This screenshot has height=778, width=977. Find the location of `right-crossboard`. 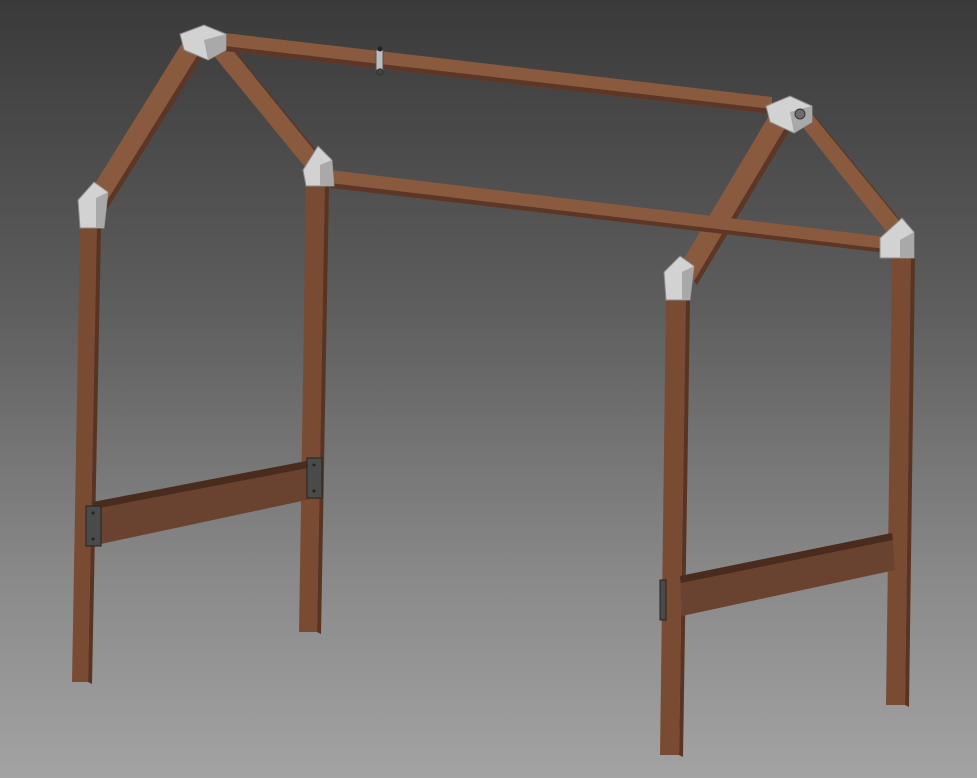

right-crossboard is located at coordinates (787, 574).